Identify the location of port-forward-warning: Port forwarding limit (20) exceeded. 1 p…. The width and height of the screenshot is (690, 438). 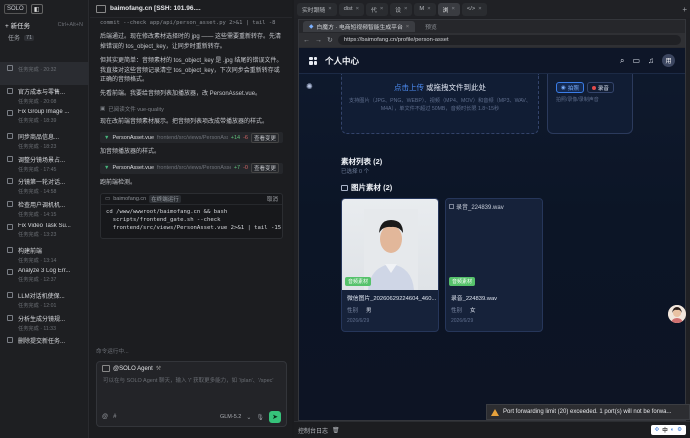
(588, 412).